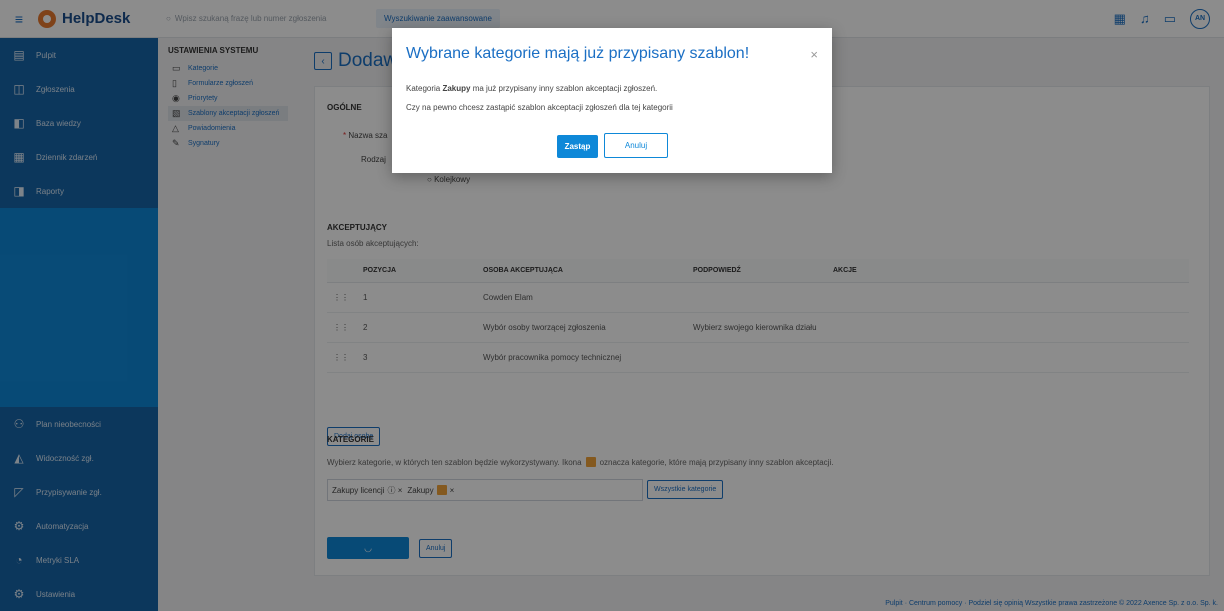 Image resolution: width=1224 pixels, height=611 pixels. What do you see at coordinates (814, 54) in the screenshot?
I see `close-icon: ×` at bounding box center [814, 54].